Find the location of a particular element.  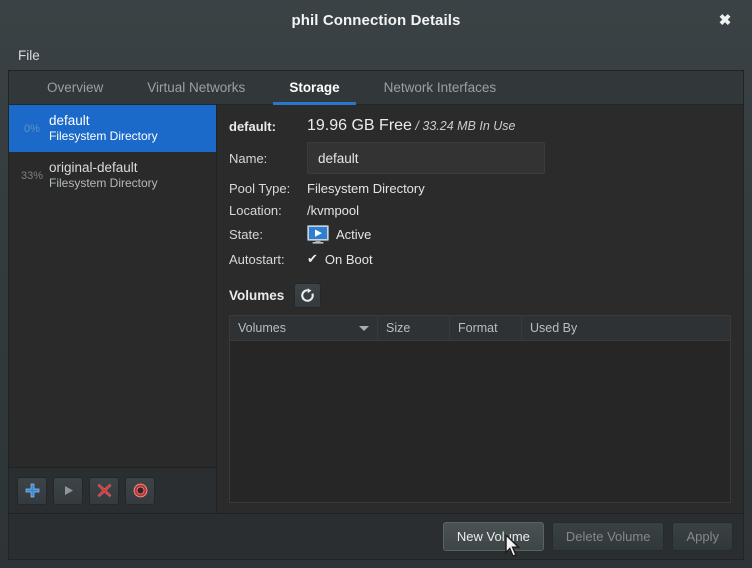

add-pool-button is located at coordinates (32, 490).